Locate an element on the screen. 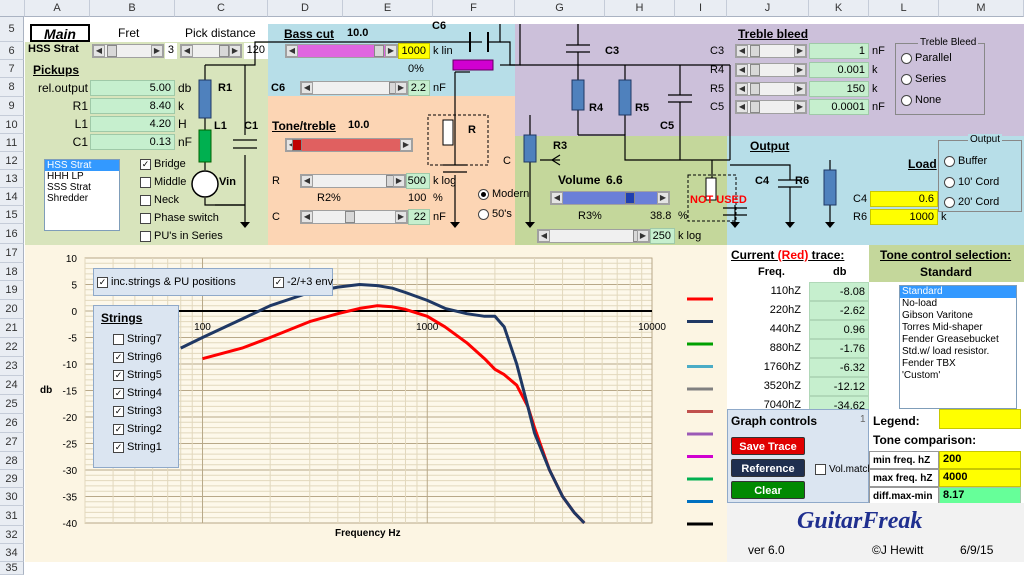  treble-row-3-slider: ◀ ▶ is located at coordinates (771, 107).